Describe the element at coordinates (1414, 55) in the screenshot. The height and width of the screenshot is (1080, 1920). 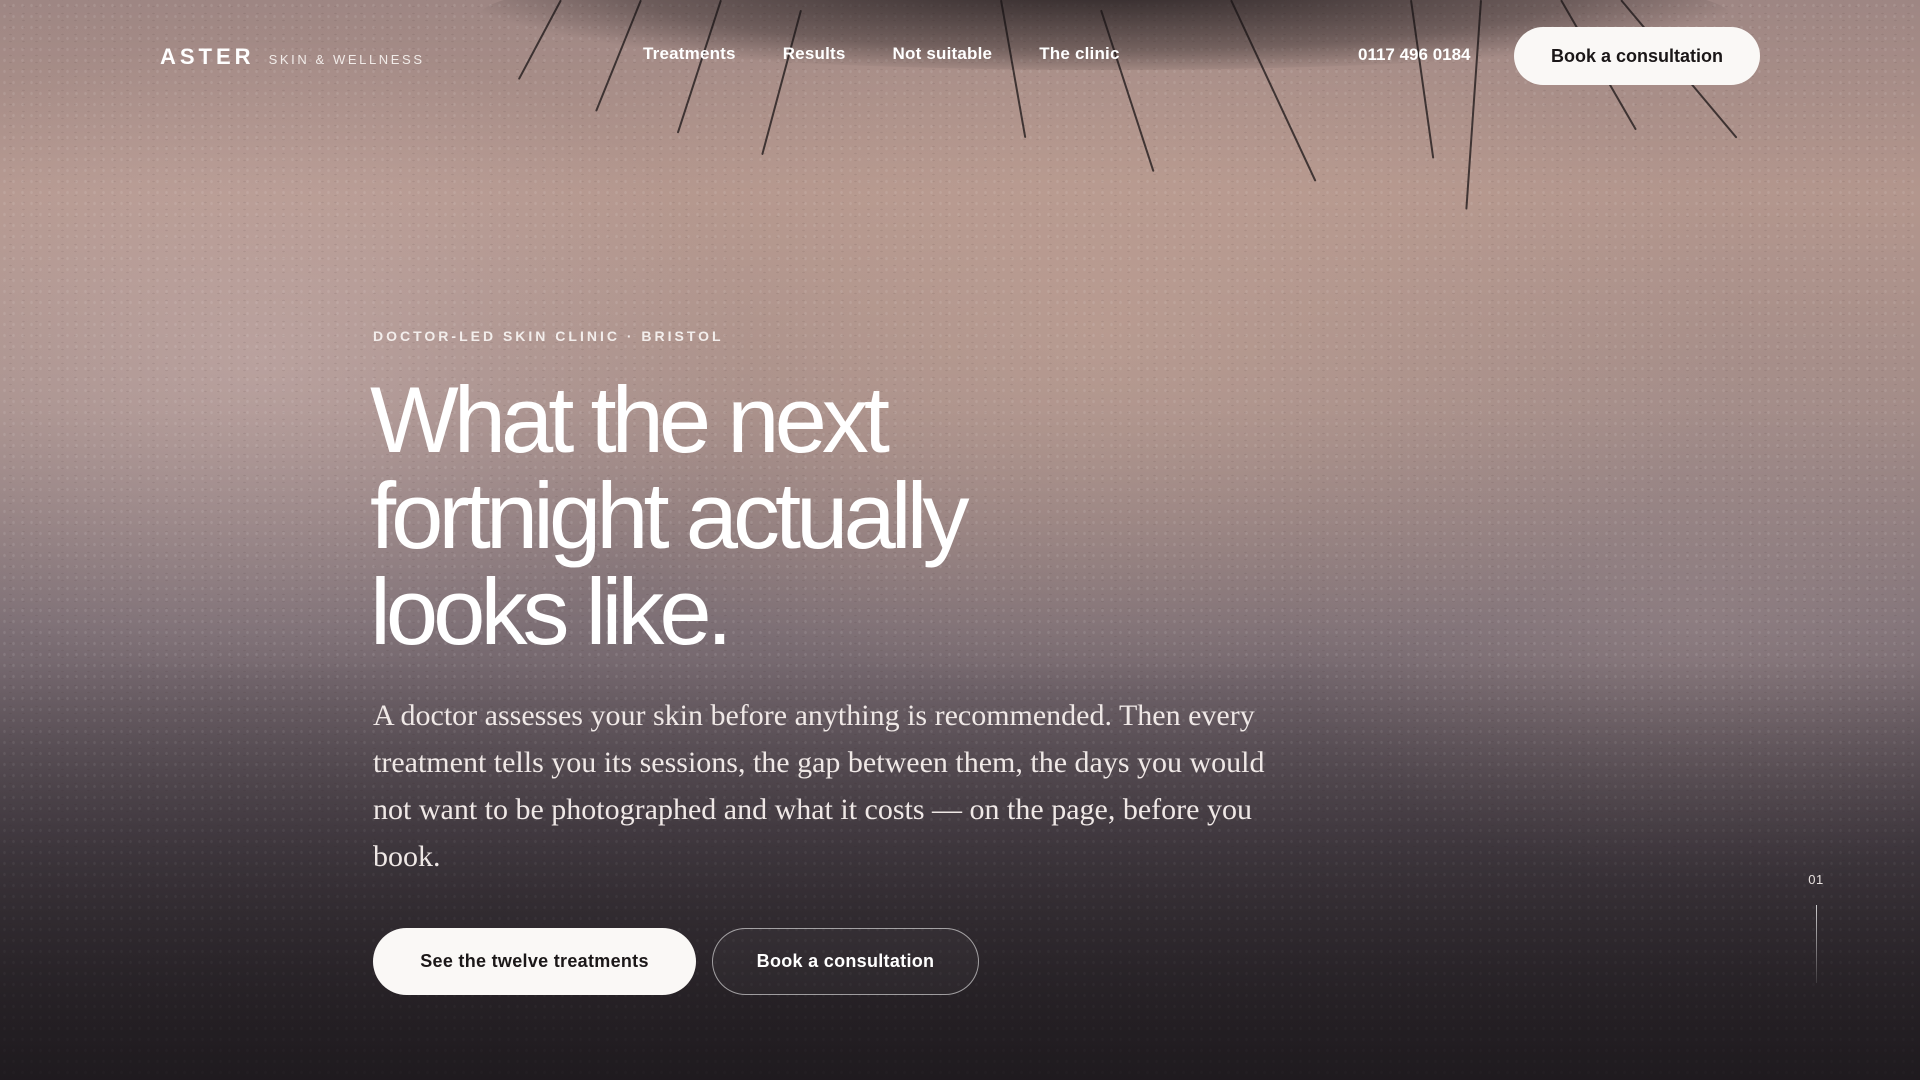
I see `phone-number-link: 0117 496 0184` at that location.